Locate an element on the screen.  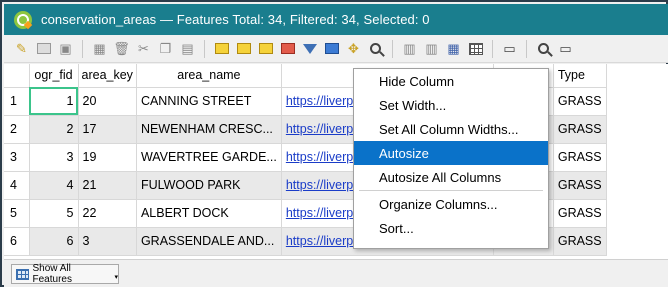
form-view-icon: ▭ is located at coordinates (565, 48).